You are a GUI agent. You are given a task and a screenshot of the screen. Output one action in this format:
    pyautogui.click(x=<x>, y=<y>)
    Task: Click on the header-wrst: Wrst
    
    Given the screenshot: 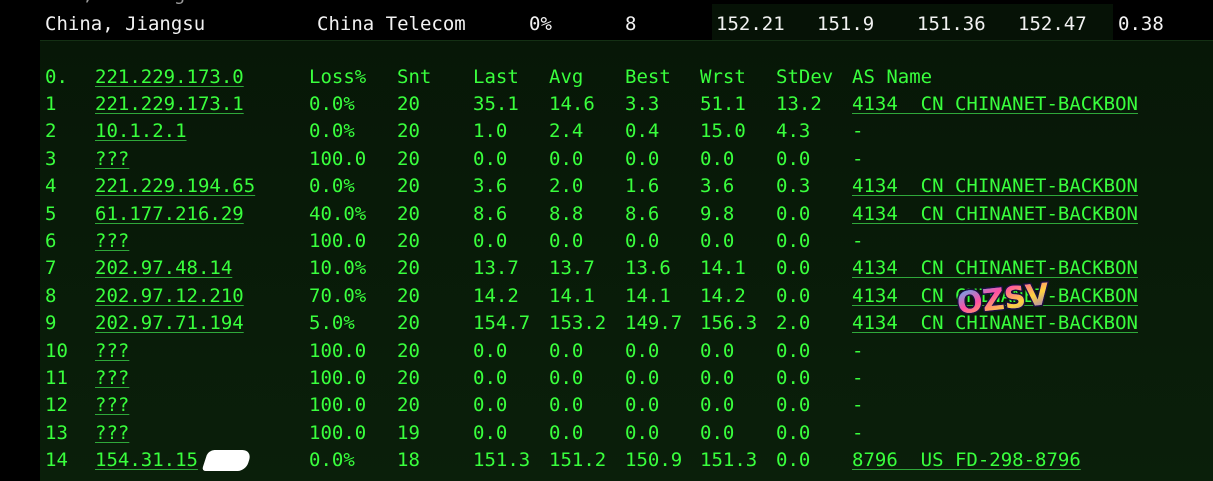 What is the action you would take?
    pyautogui.click(x=723, y=77)
    